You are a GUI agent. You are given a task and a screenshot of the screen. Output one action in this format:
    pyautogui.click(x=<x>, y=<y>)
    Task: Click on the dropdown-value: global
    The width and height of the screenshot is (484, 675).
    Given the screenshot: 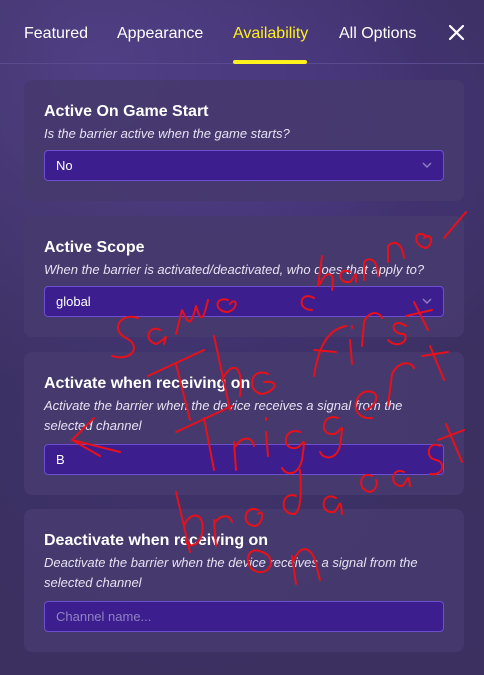 What is the action you would take?
    pyautogui.click(x=73, y=301)
    